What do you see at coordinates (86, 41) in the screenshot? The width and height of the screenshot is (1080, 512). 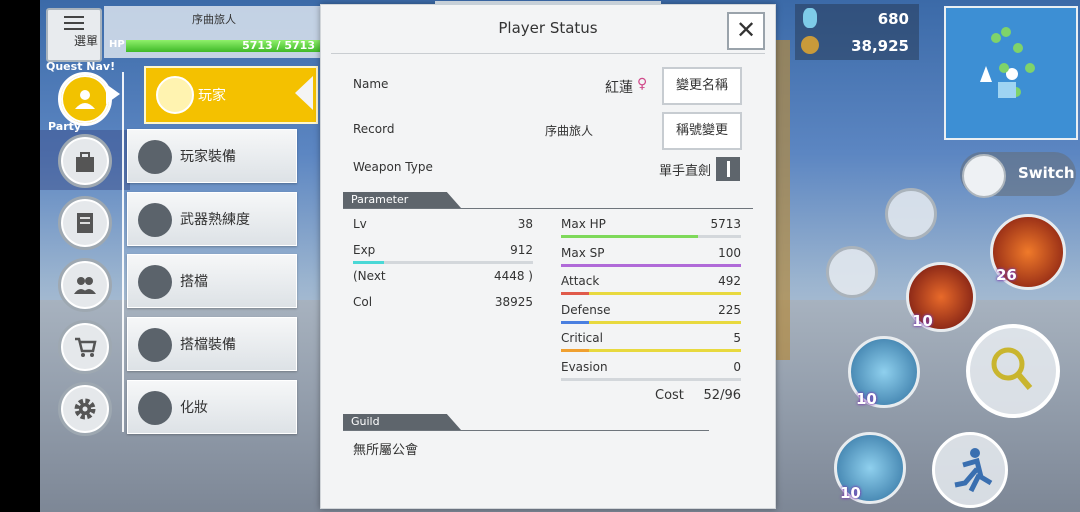 I see `menu-label: 選單` at bounding box center [86, 41].